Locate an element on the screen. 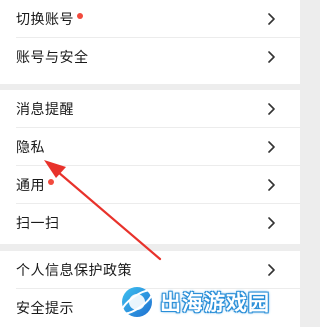  menu-item-scan: 扫一扫 is located at coordinates (150, 223).